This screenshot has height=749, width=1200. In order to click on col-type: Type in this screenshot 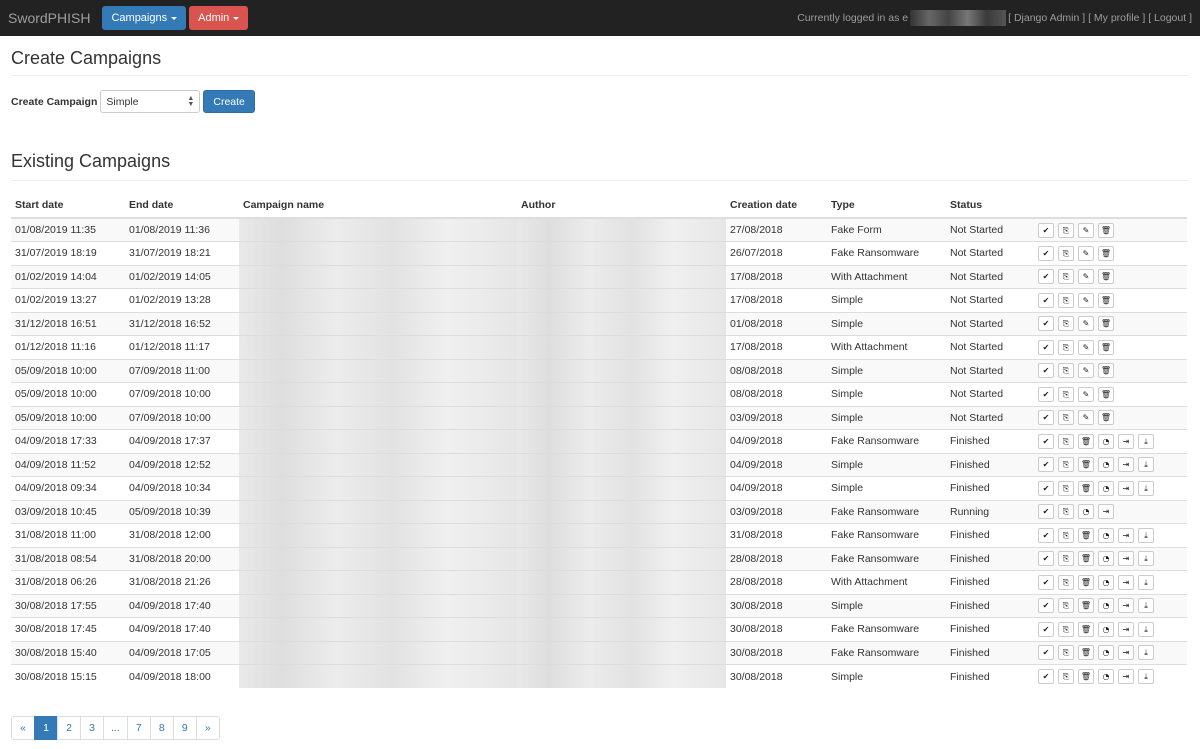, I will do `click(886, 206)`.